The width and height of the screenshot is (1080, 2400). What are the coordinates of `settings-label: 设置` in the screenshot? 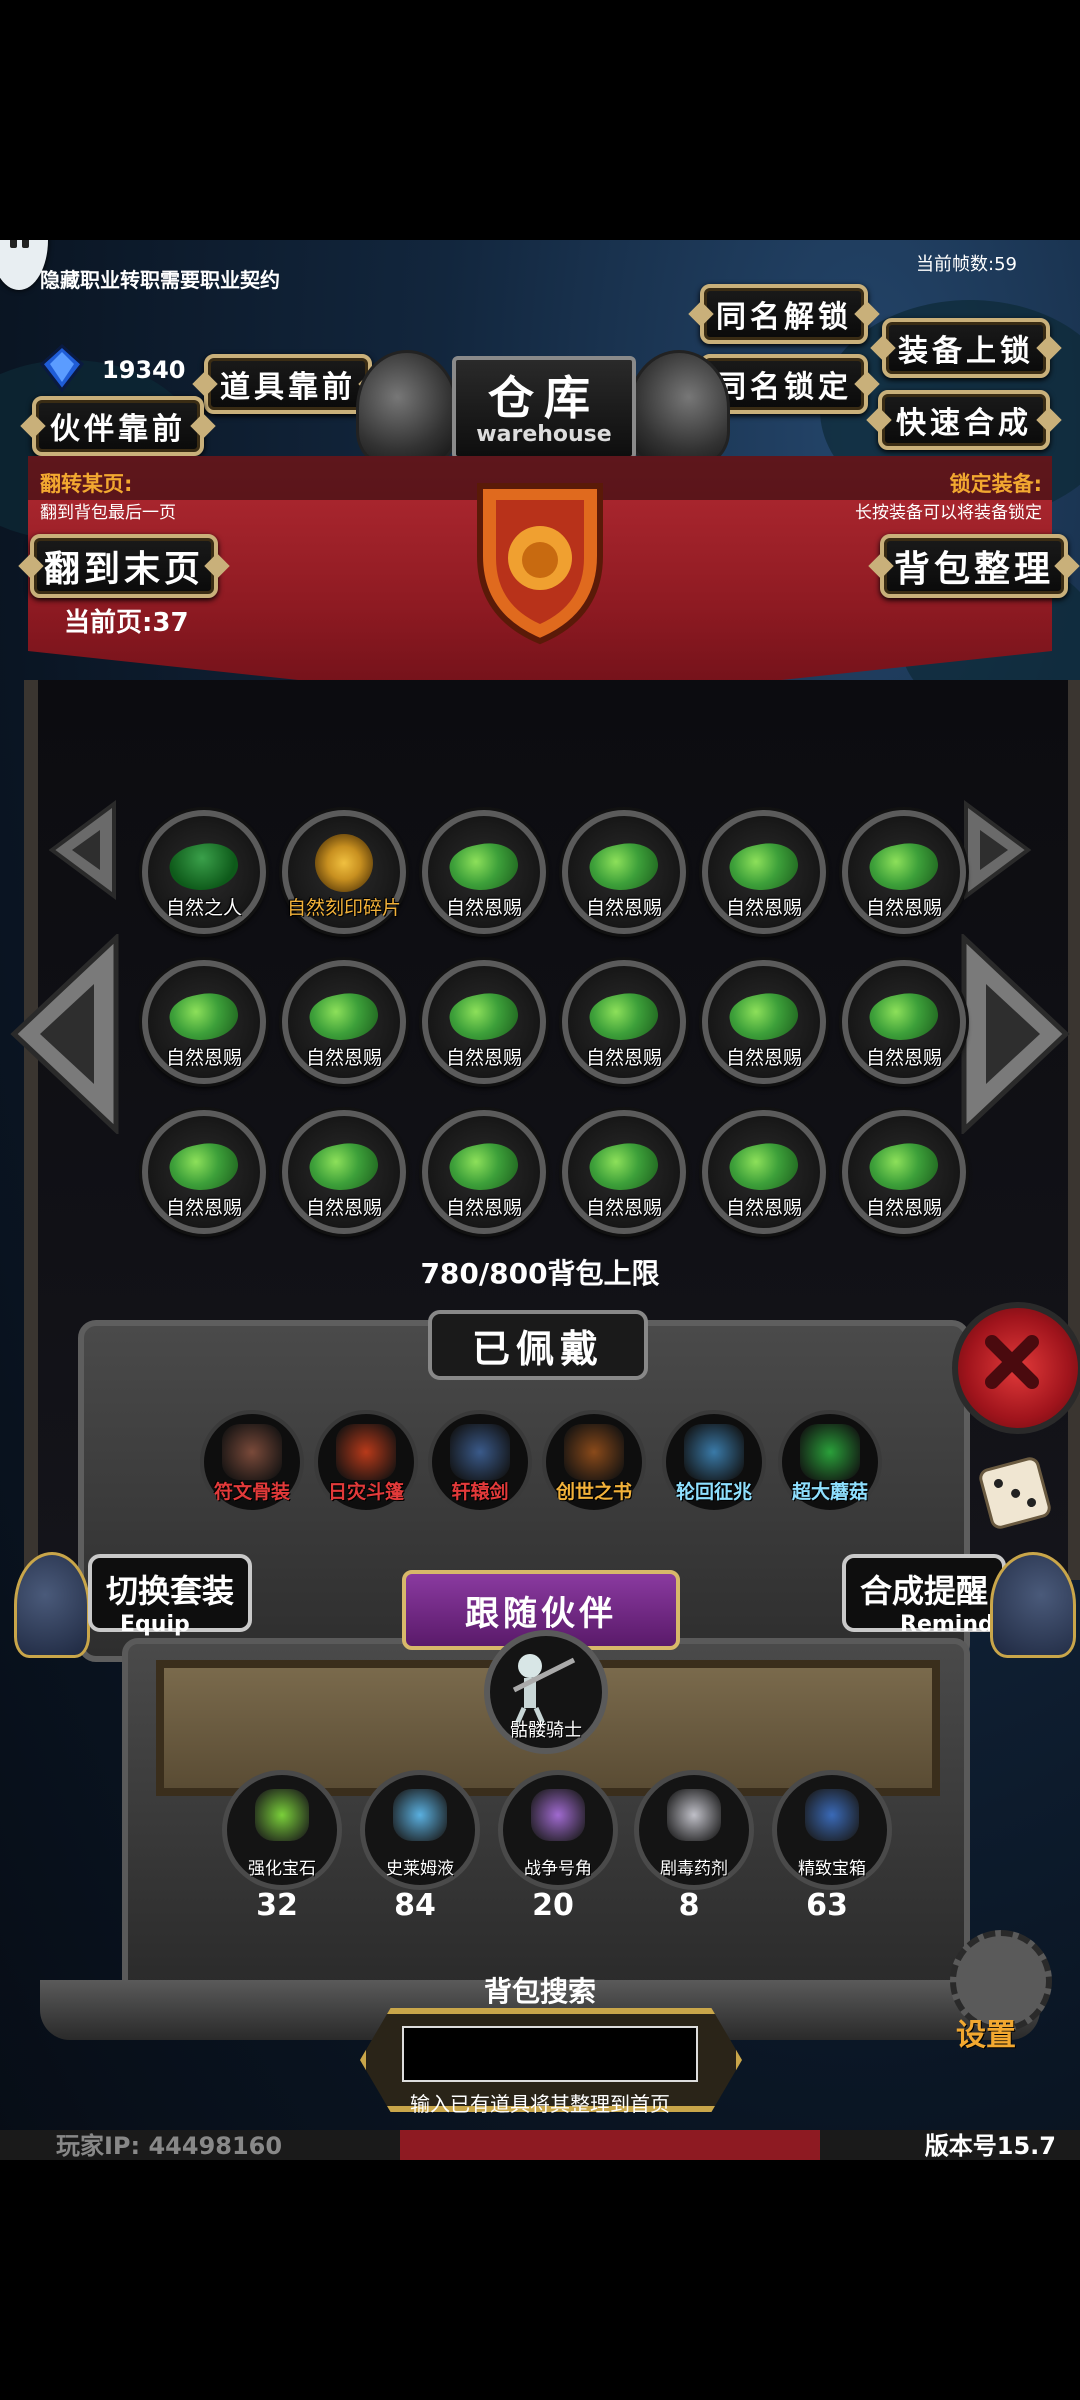 It's located at (986, 2032).